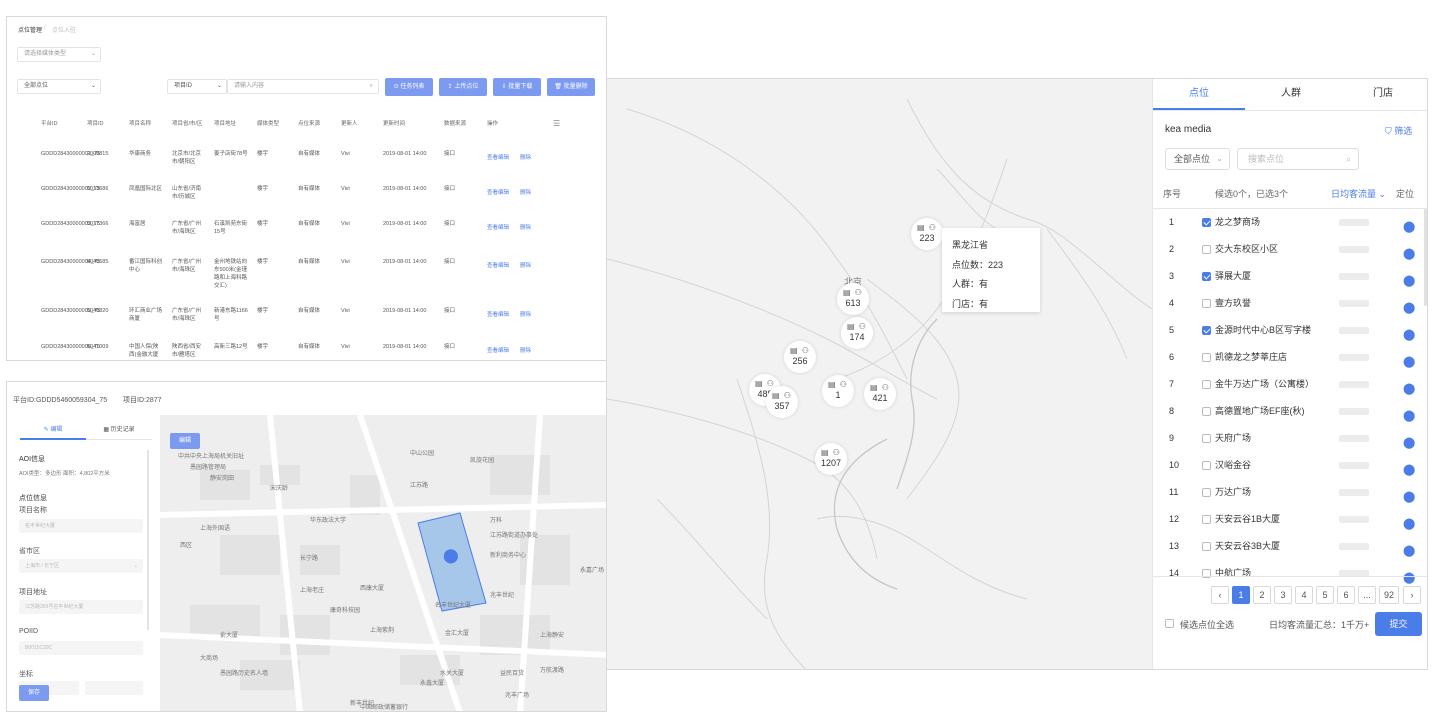 This screenshot has width=1436, height=718. What do you see at coordinates (1290, 546) in the screenshot?
I see `list-item: 13 天安云谷3B大厦 ⬤` at bounding box center [1290, 546].